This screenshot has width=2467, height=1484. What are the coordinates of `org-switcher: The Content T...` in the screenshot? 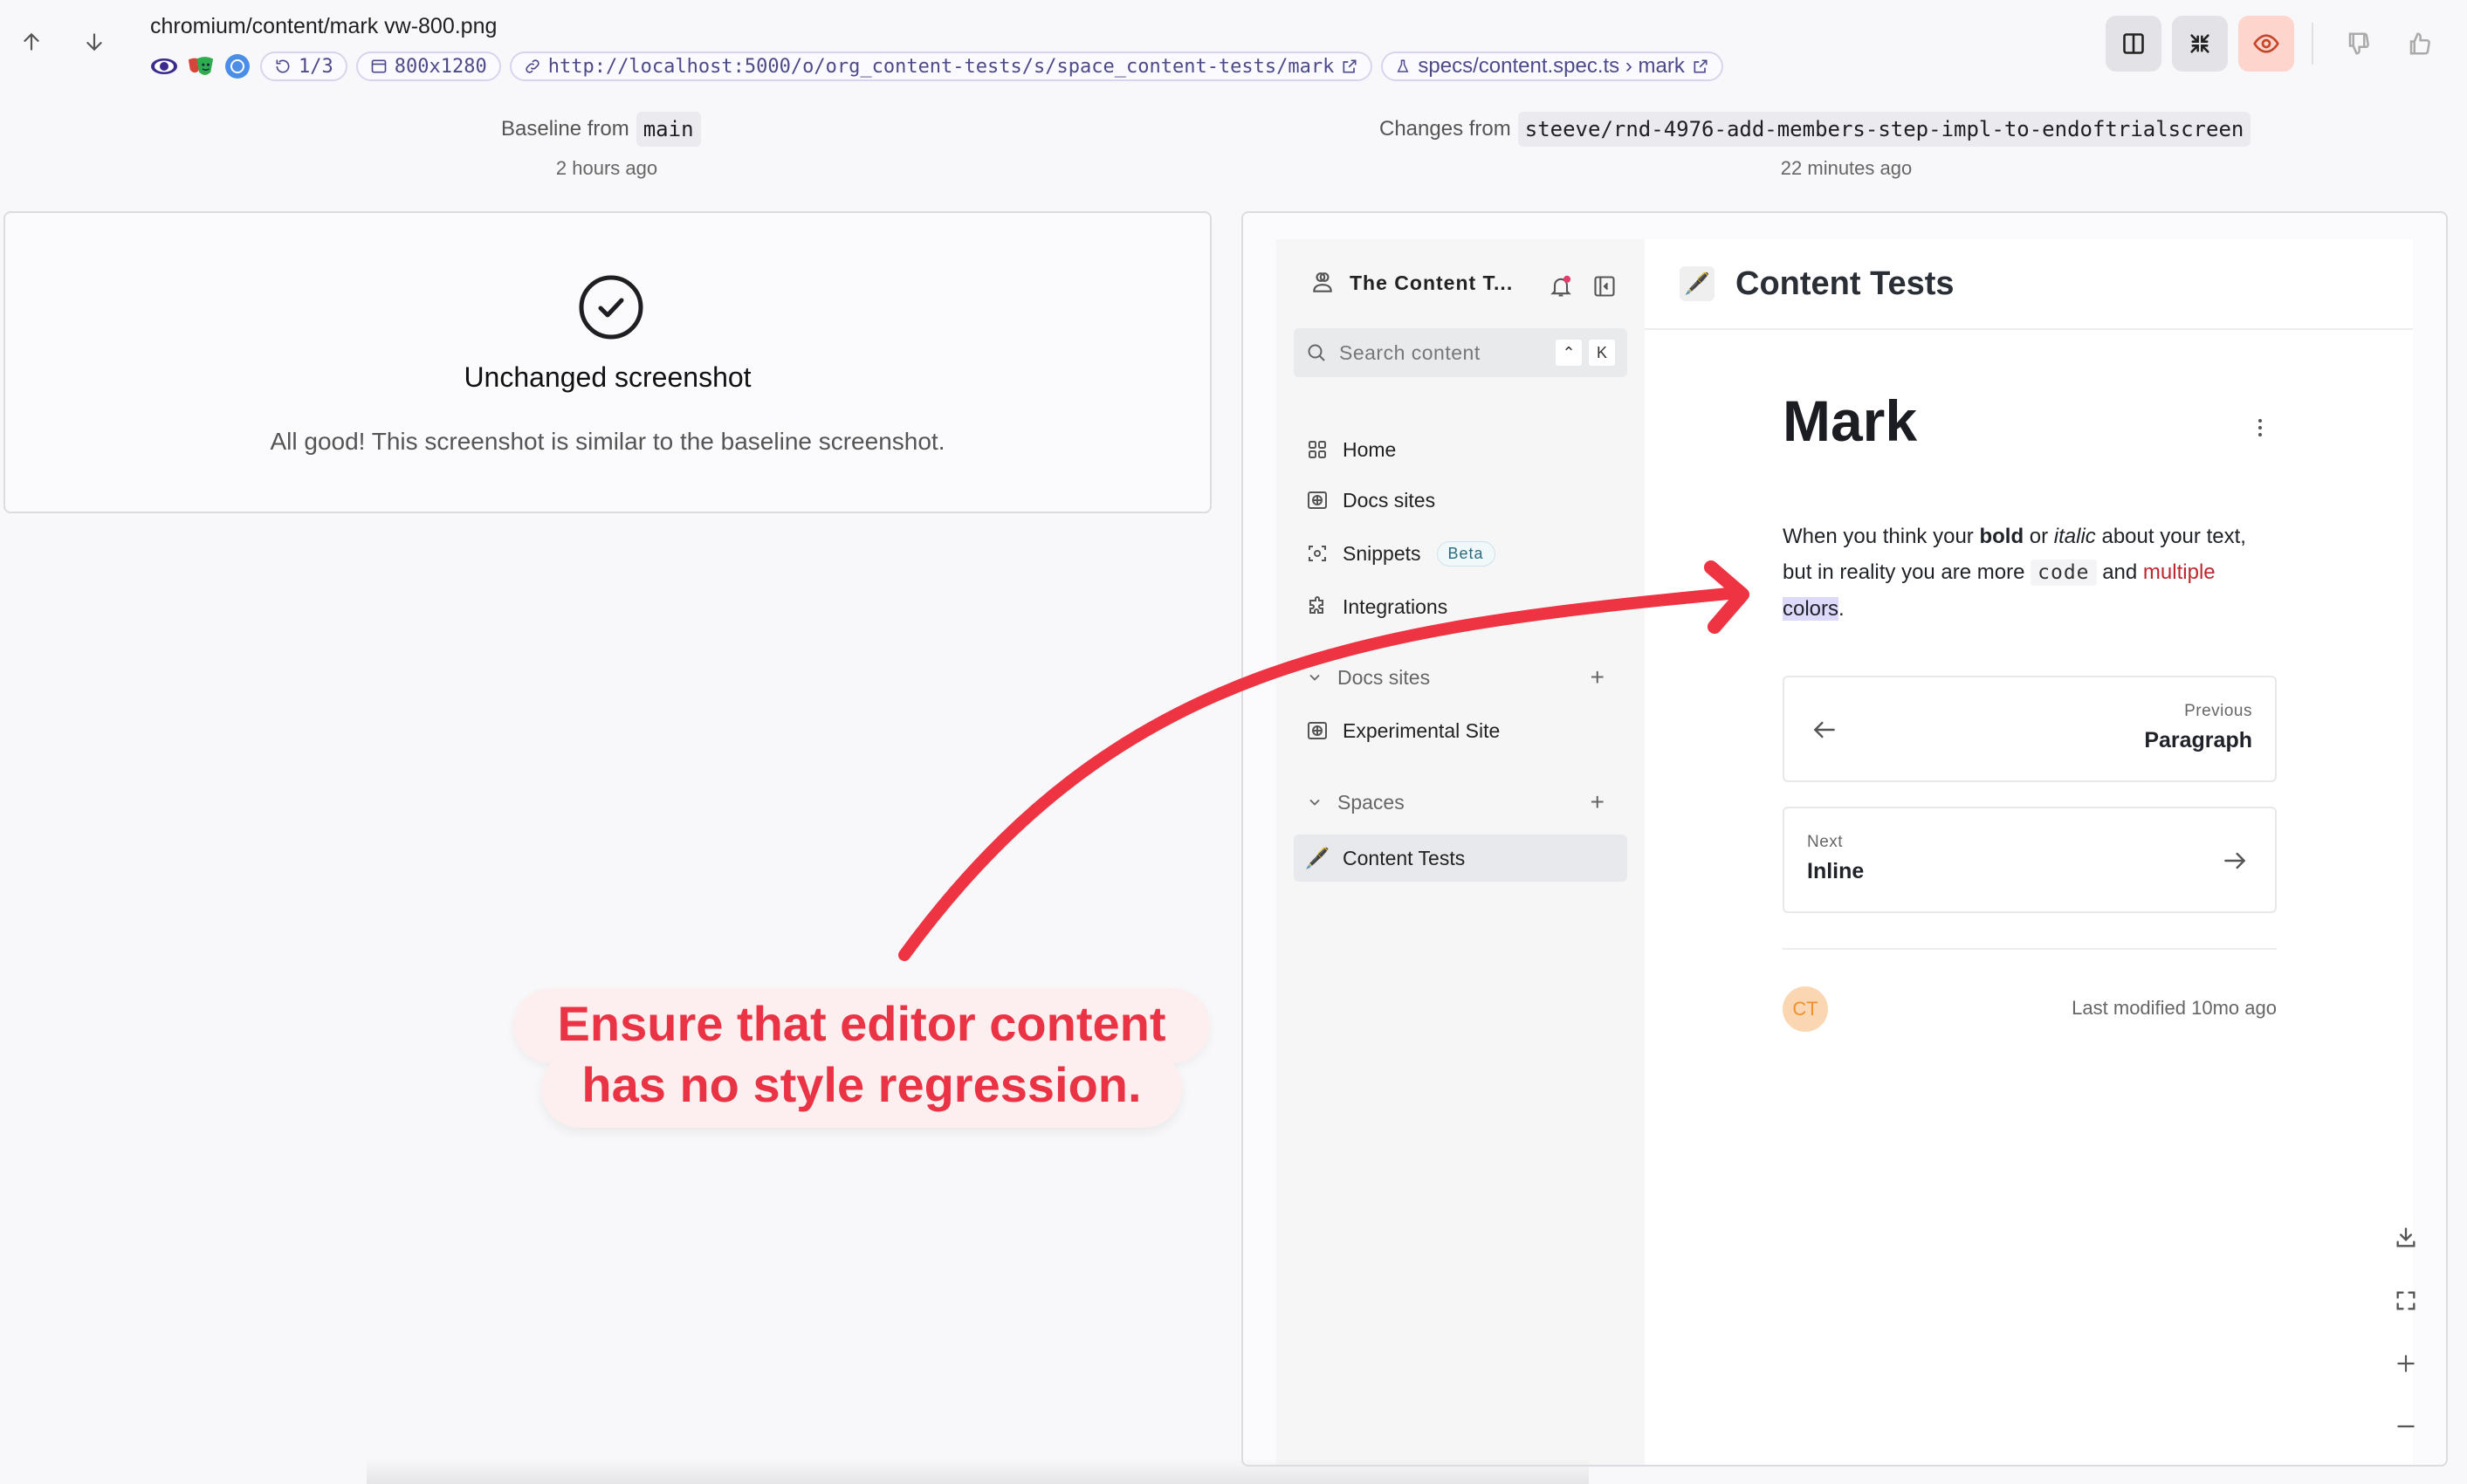 It's located at (1412, 283).